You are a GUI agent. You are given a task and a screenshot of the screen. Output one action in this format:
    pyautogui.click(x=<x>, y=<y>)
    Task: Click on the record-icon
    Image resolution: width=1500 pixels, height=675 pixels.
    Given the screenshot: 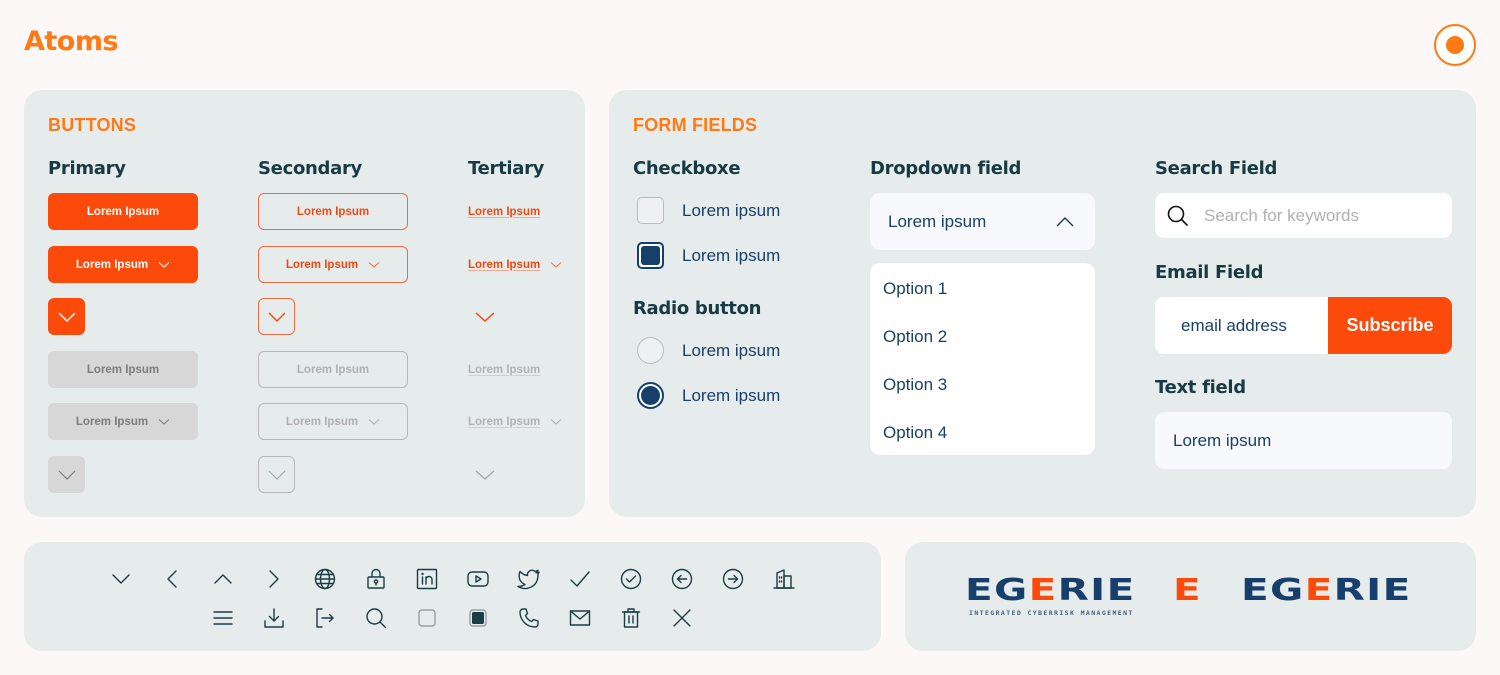 What is the action you would take?
    pyautogui.click(x=1455, y=45)
    